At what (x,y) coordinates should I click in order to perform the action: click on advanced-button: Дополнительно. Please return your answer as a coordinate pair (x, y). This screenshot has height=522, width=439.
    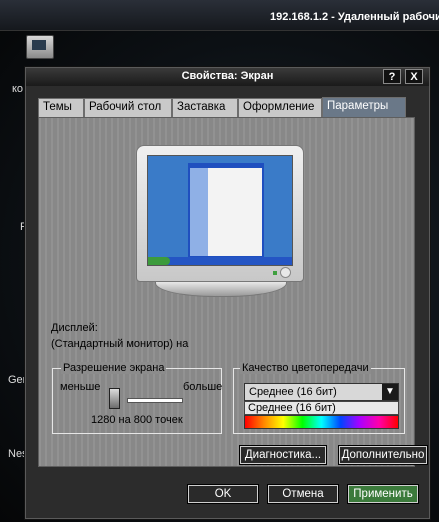
    Looking at the image, I should click on (383, 455).